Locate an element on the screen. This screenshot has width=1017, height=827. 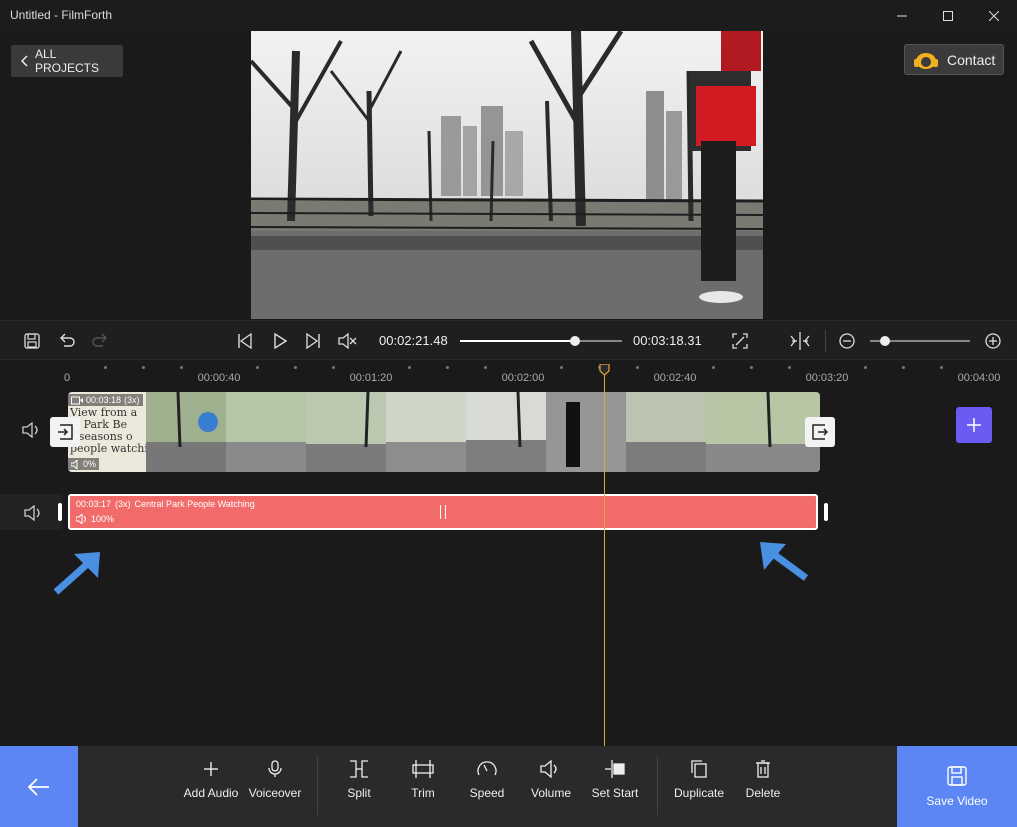
audio-clip-drag-handle is located at coordinates (443, 512).